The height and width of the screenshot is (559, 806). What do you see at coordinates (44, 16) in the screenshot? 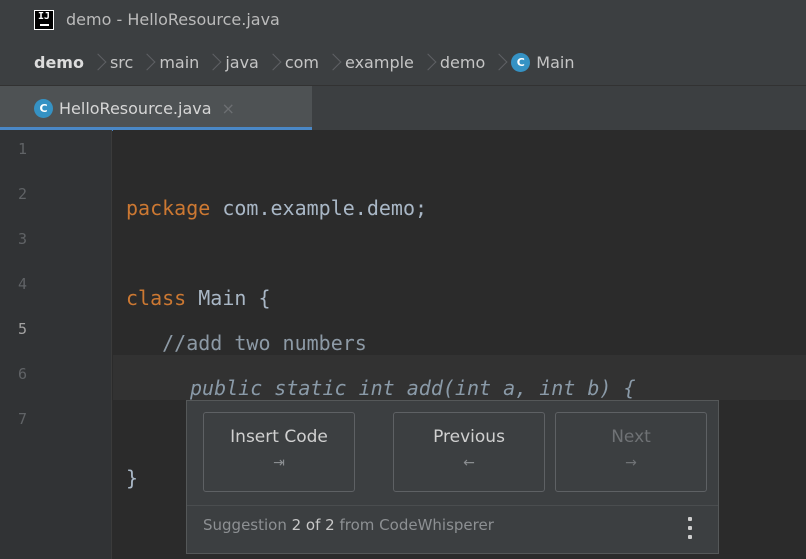
I see `logo-text: IJ` at bounding box center [44, 16].